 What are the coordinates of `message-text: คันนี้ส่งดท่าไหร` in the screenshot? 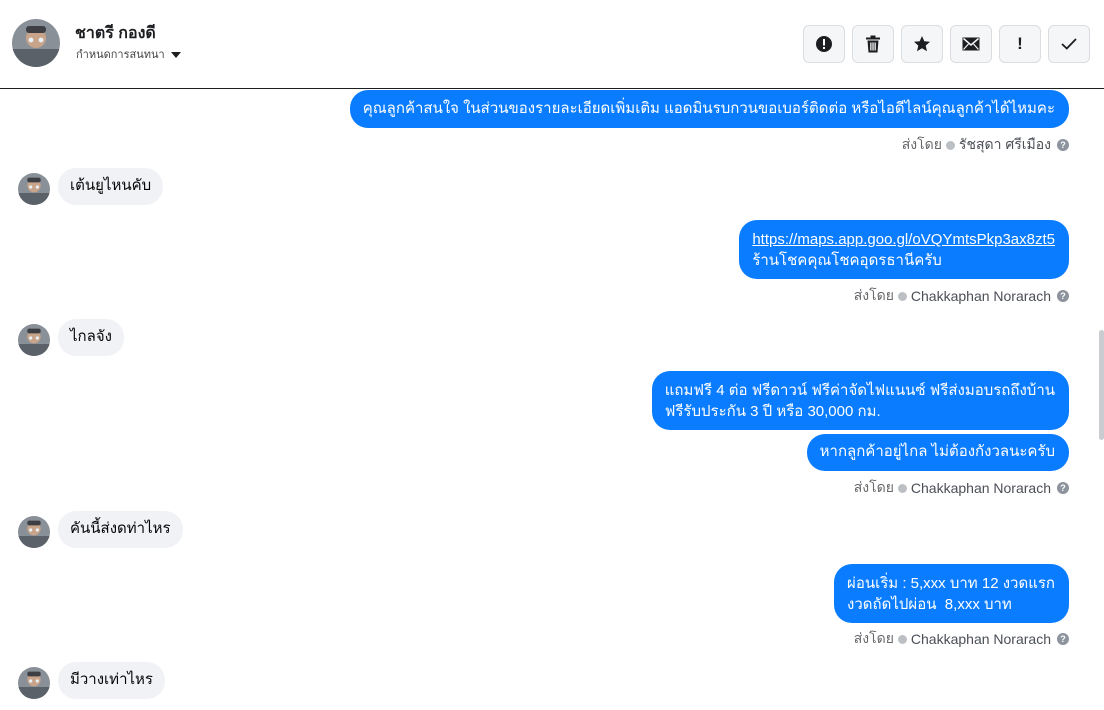 It's located at (120, 528).